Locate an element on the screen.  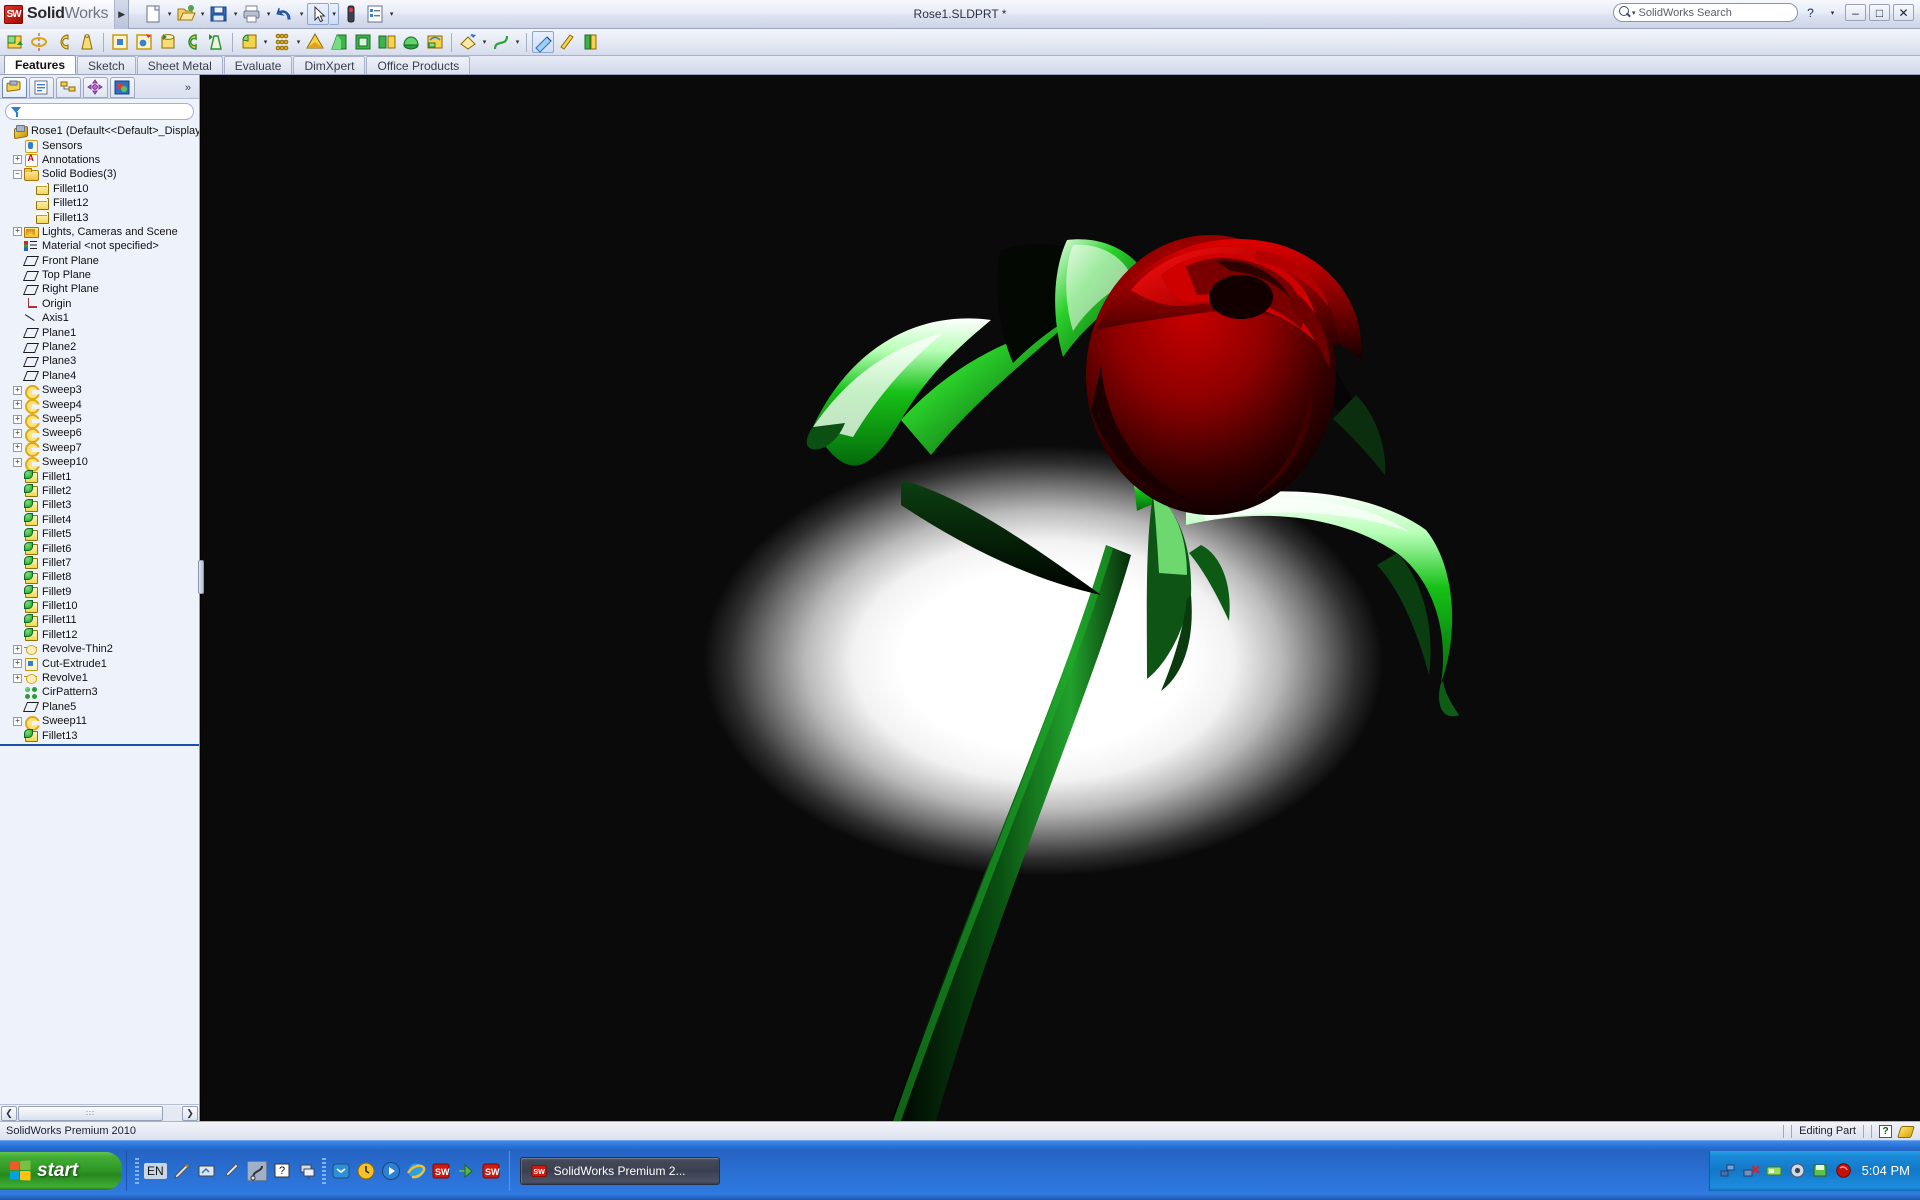
options-icon is located at coordinates (375, 14).